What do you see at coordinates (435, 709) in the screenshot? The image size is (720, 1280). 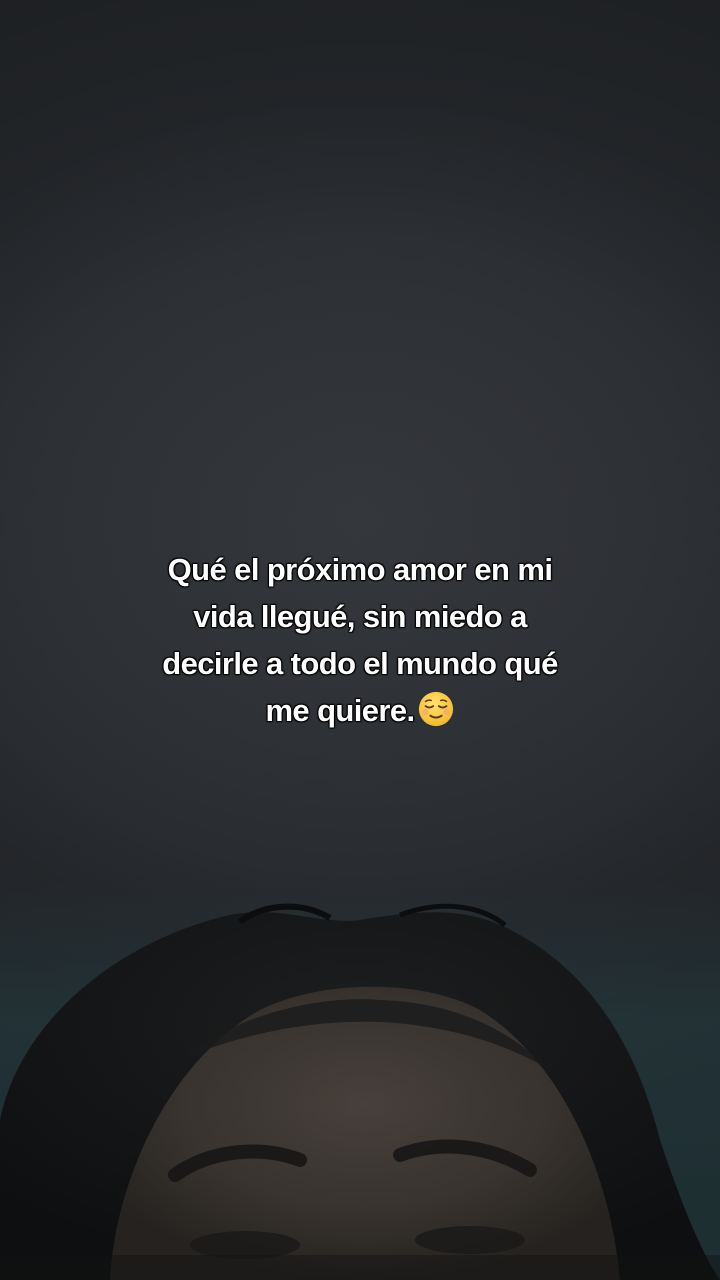 I see `relieved-face-emoji-icon` at bounding box center [435, 709].